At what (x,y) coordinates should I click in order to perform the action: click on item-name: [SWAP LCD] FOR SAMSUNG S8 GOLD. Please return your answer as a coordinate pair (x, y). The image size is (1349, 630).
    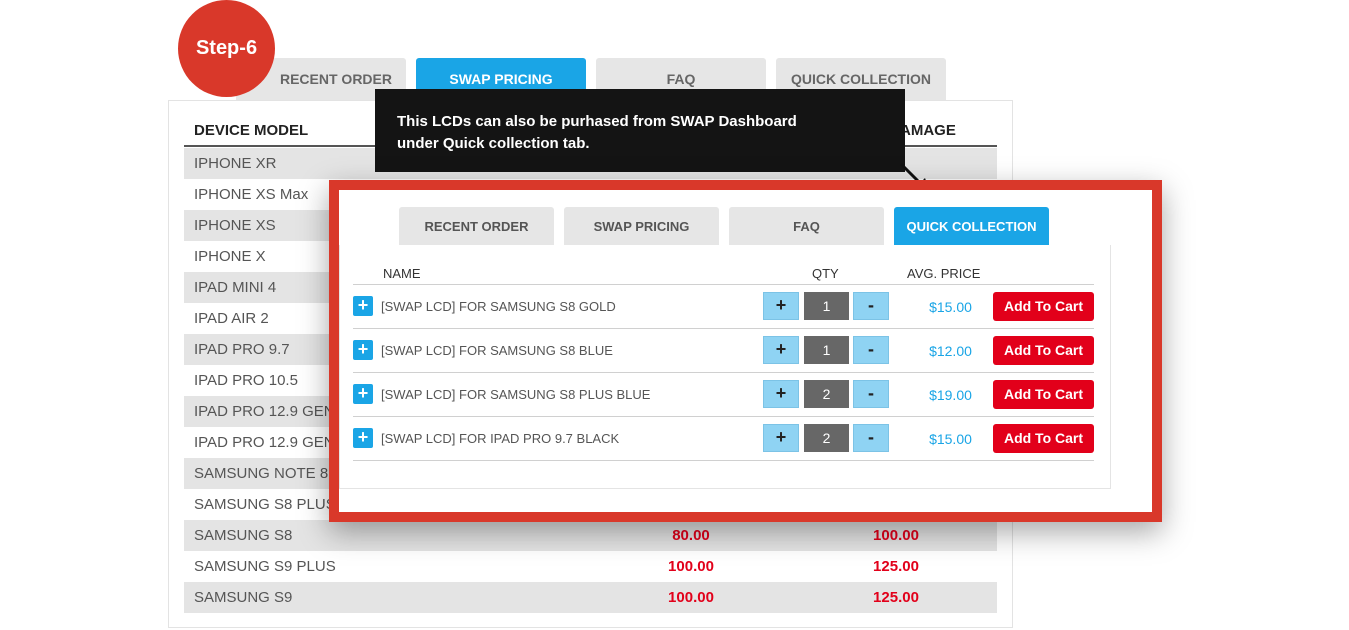
    Looking at the image, I should click on (498, 306).